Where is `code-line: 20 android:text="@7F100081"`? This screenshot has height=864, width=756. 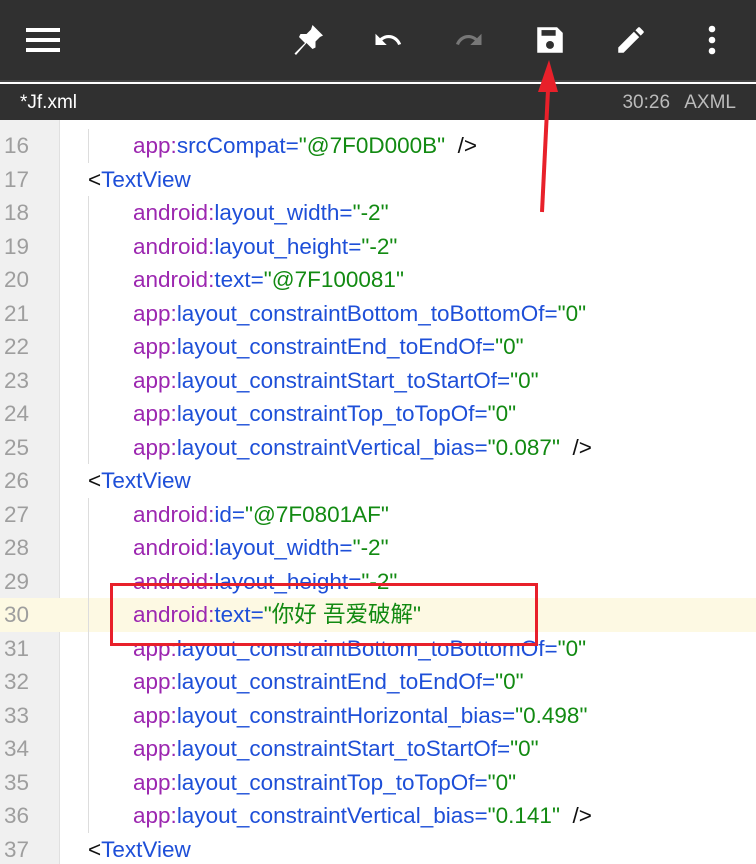 code-line: 20 android:text="@7F100081" is located at coordinates (378, 280).